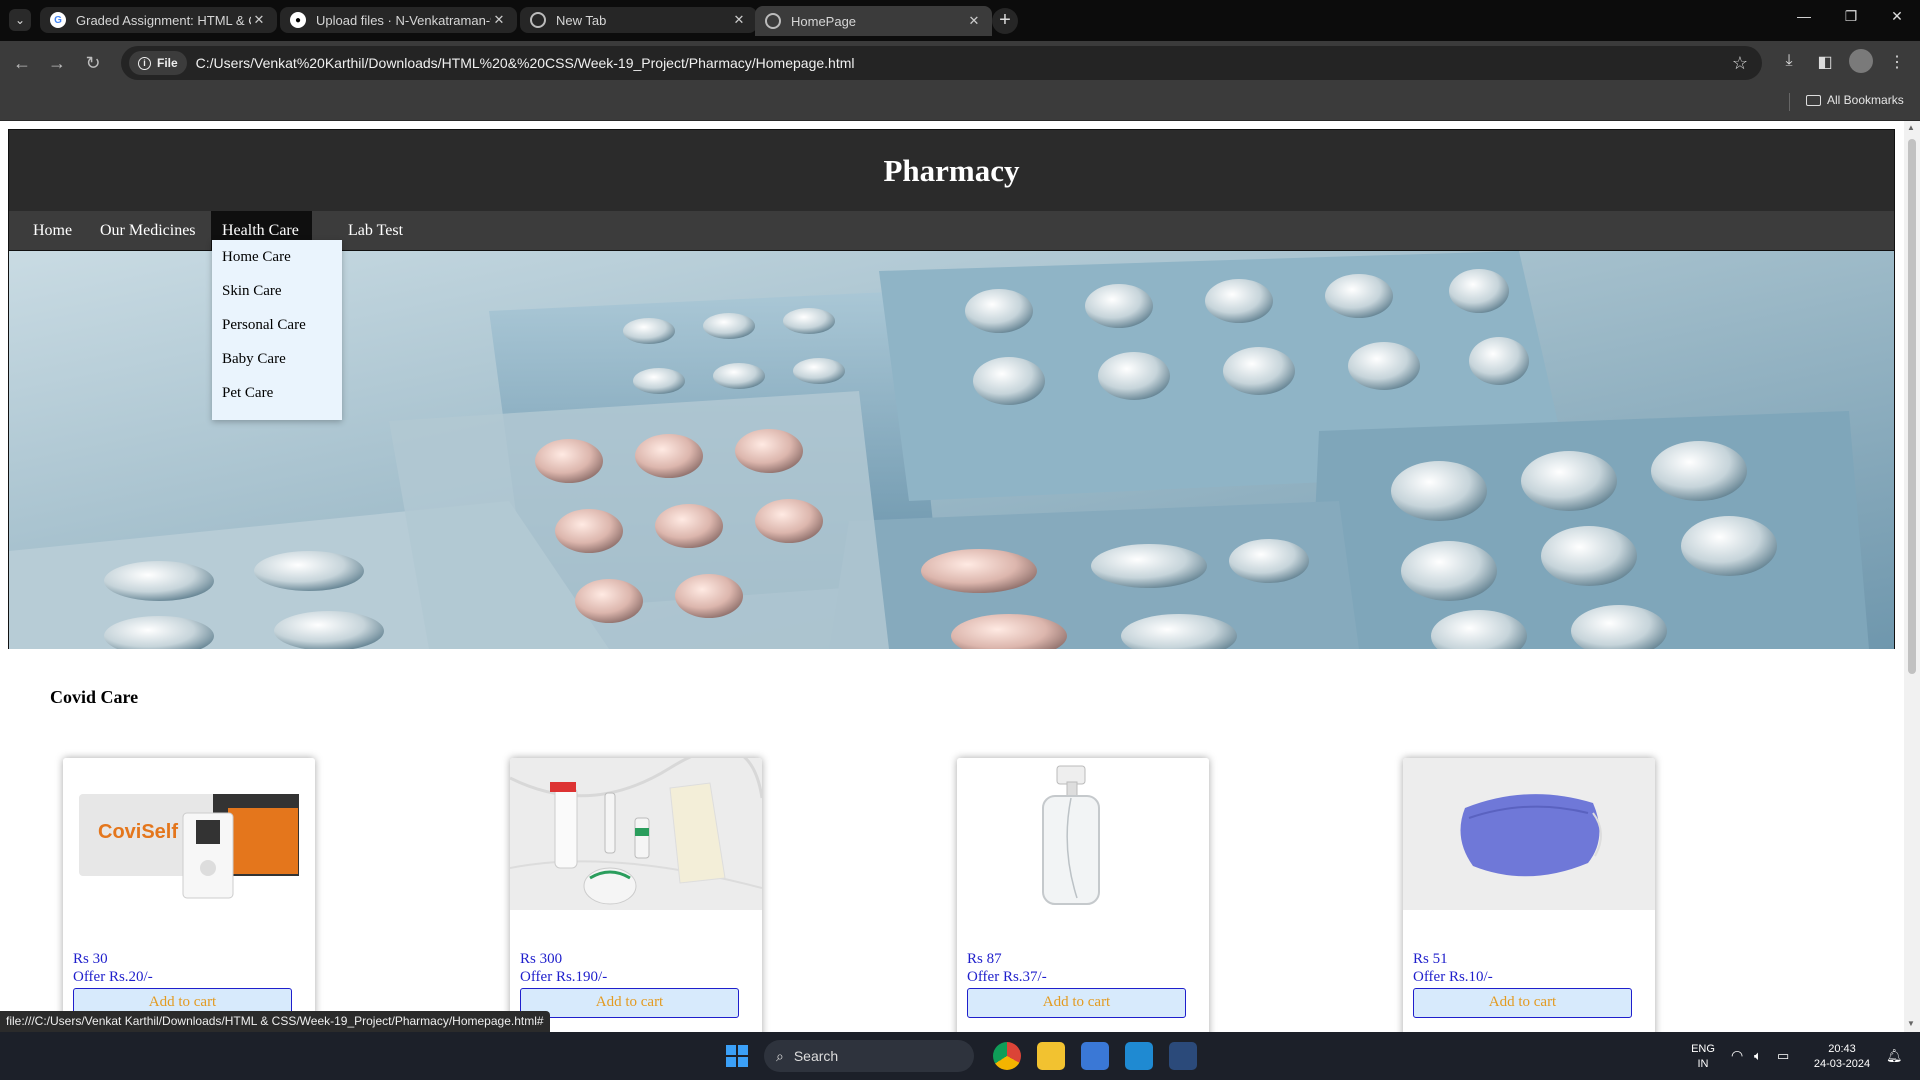  I want to click on dropdown-pet-care: Pet Care, so click(277, 399).